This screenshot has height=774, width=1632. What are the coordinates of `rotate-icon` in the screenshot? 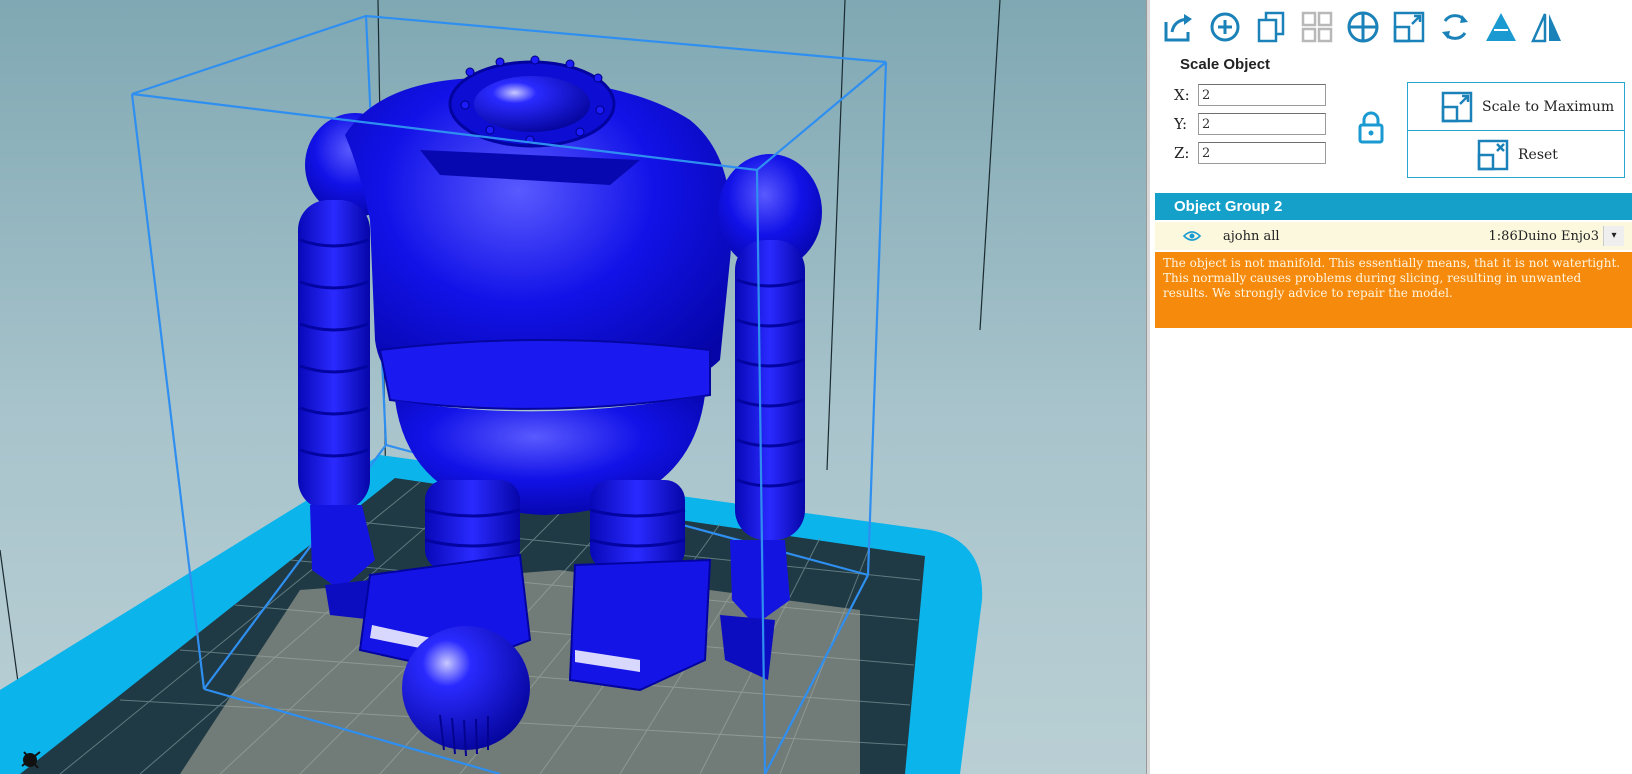 It's located at (1455, 27).